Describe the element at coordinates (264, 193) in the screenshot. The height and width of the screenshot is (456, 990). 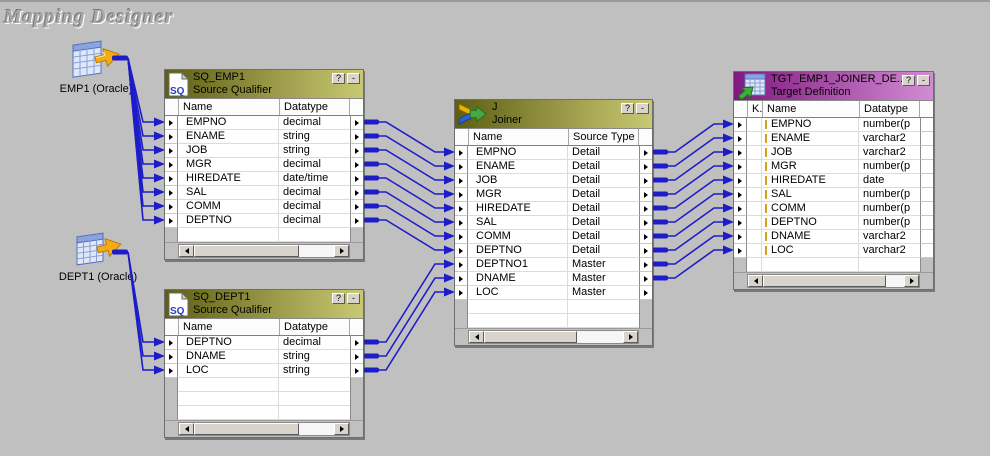
I see `field-row: SAL decimal` at that location.